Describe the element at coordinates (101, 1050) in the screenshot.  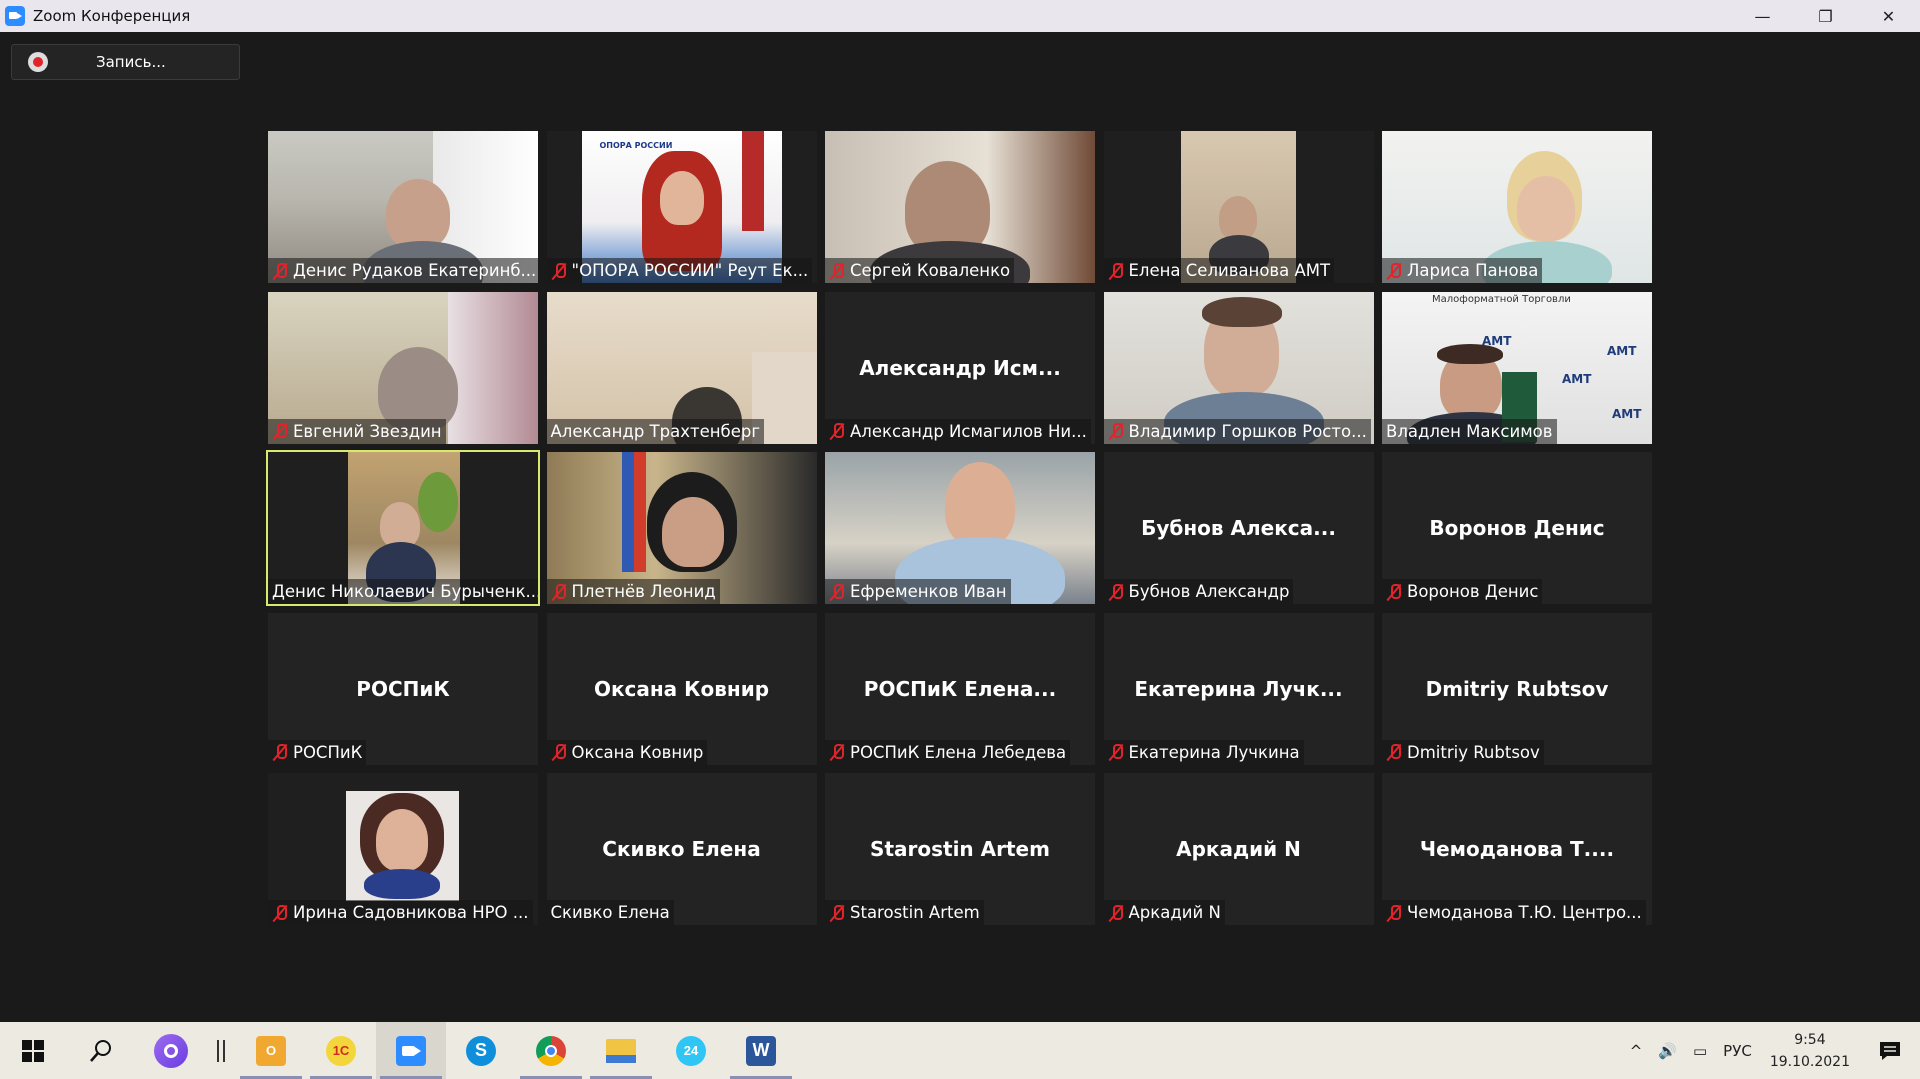
I see `search-icon` at that location.